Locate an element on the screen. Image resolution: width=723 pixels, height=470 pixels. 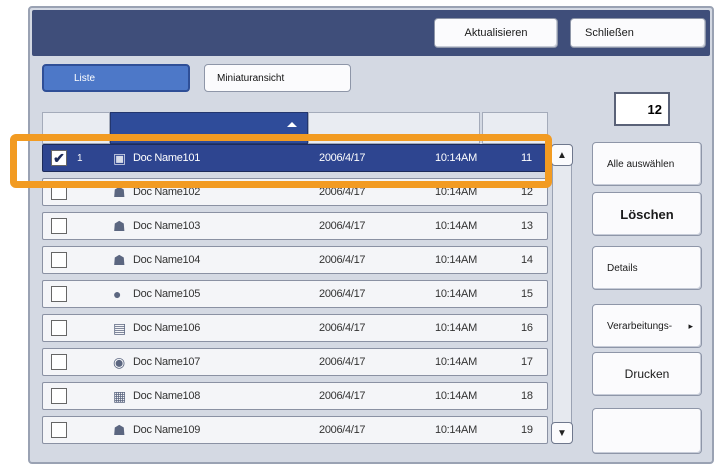
row-number: 16 is located at coordinates (527, 328).